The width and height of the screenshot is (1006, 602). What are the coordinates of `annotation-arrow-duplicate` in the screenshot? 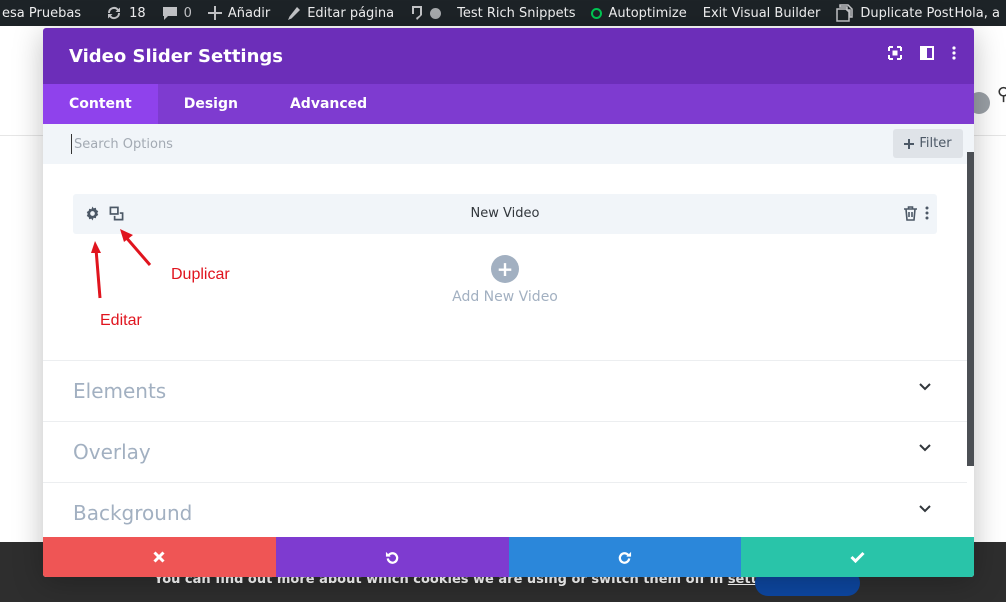 It's located at (121, 264).